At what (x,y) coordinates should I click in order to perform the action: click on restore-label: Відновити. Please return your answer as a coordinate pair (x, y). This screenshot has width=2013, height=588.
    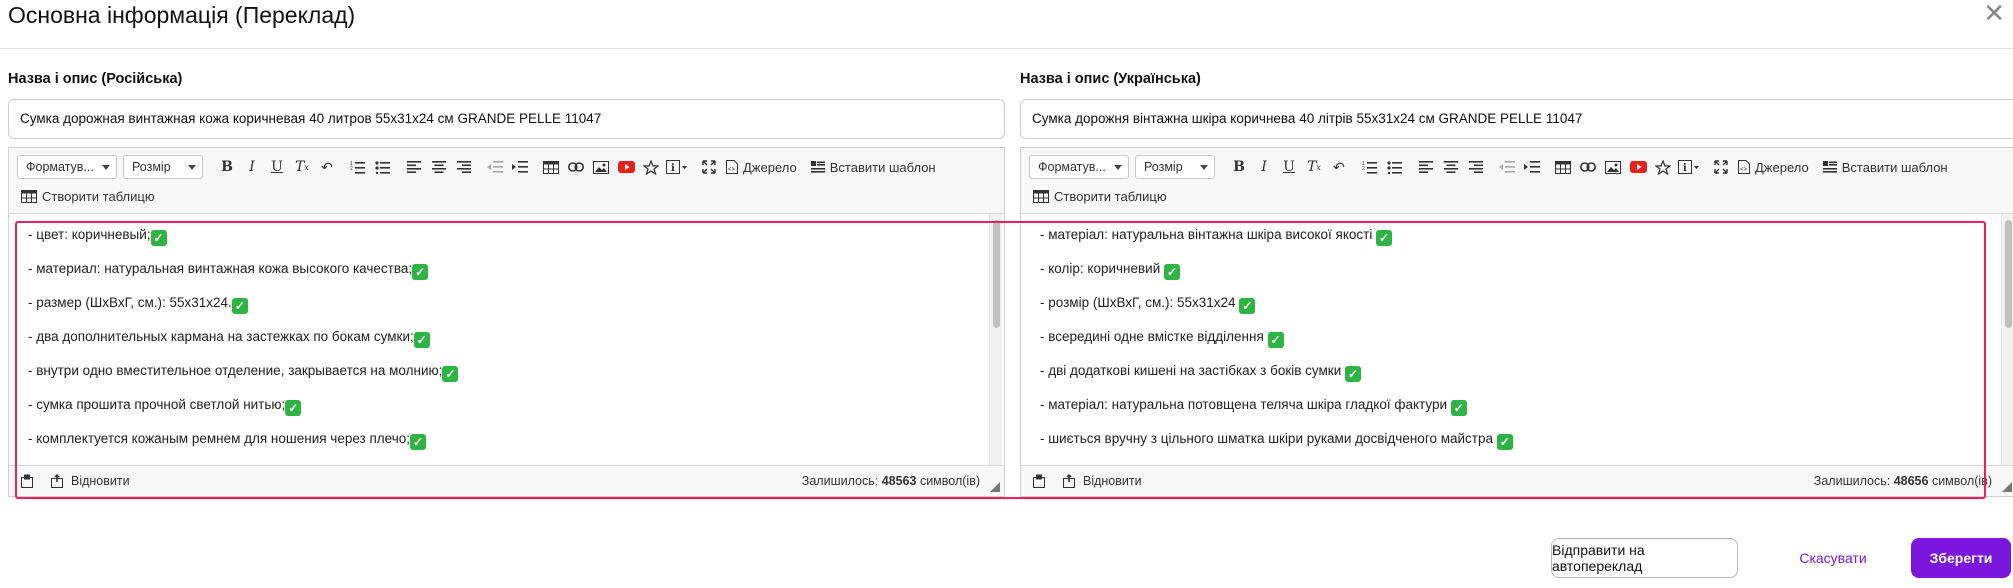
    Looking at the image, I should click on (1112, 481).